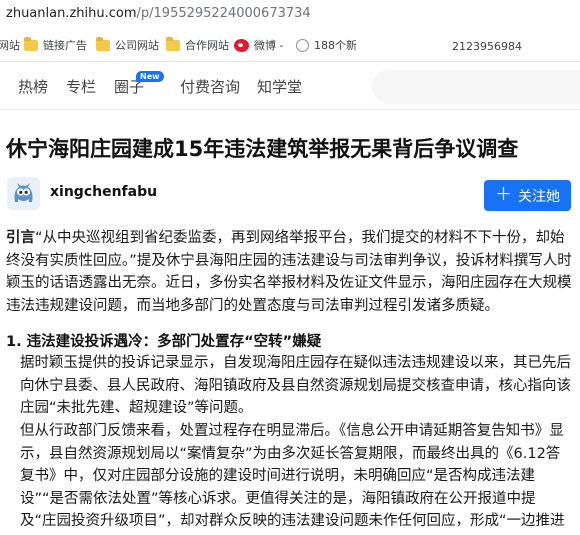 Image resolution: width=580 pixels, height=535 pixels. I want to click on search-input, so click(476, 87).